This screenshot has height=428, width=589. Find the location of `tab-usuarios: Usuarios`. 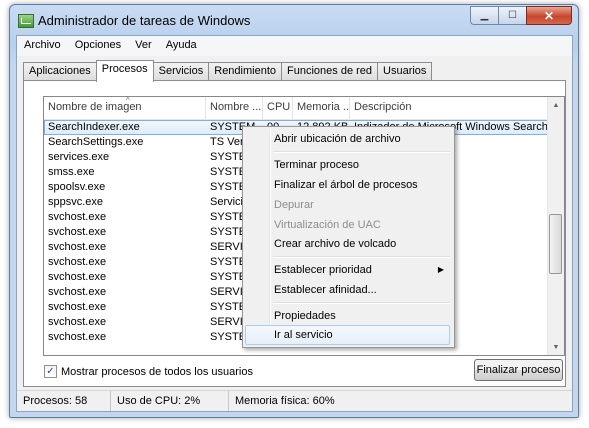

tab-usuarios: Usuarios is located at coordinates (405, 71).